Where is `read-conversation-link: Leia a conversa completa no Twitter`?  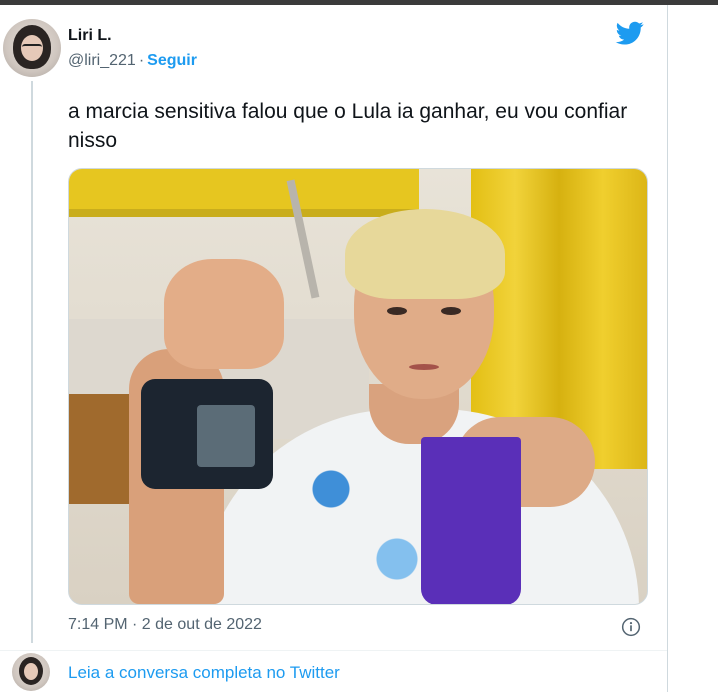 read-conversation-link: Leia a conversa completa no Twitter is located at coordinates (204, 673).